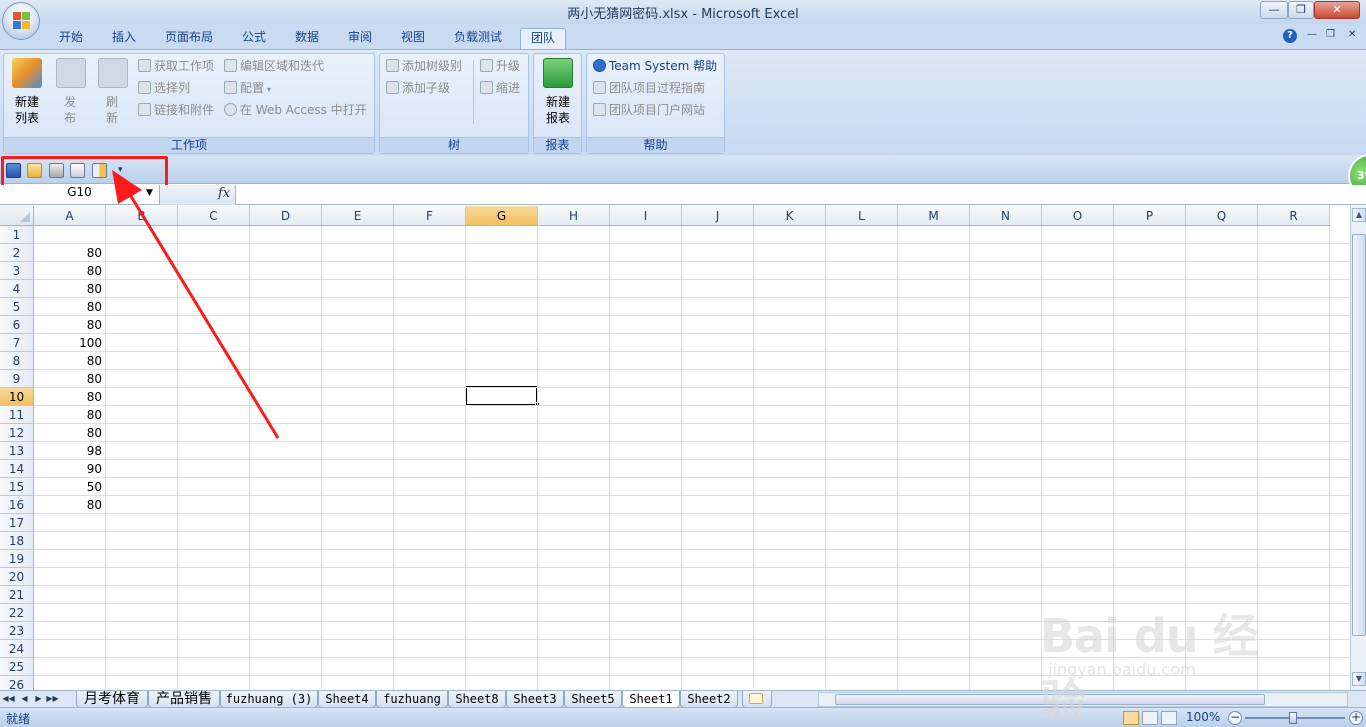 This screenshot has height=727, width=1366. I want to click on indent-button: 缩进, so click(500, 88).